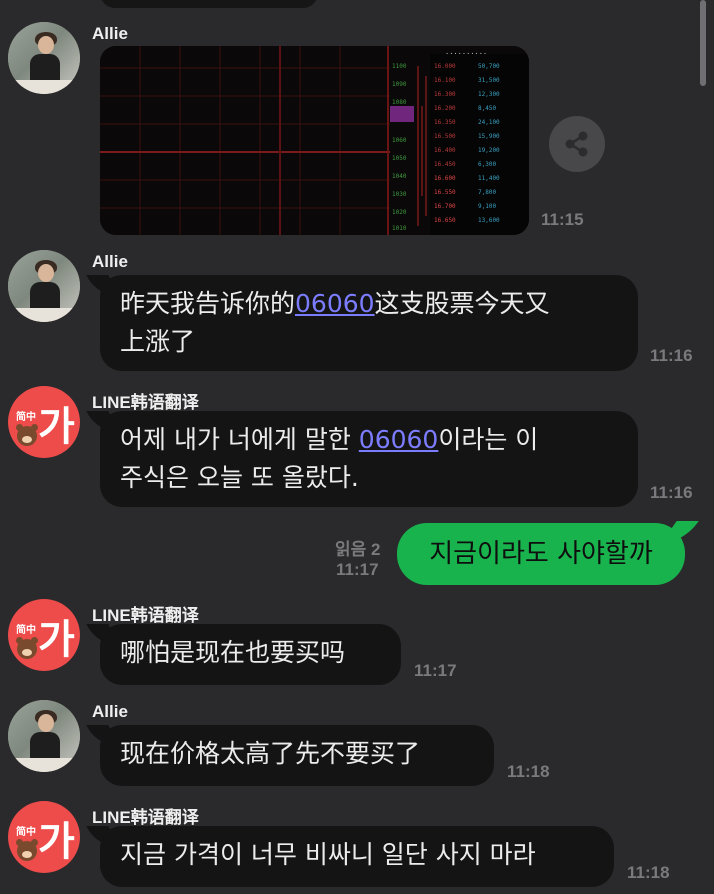 The image size is (714, 894). What do you see at coordinates (445, 220) in the screenshot?
I see `svg-text: 16.650` at bounding box center [445, 220].